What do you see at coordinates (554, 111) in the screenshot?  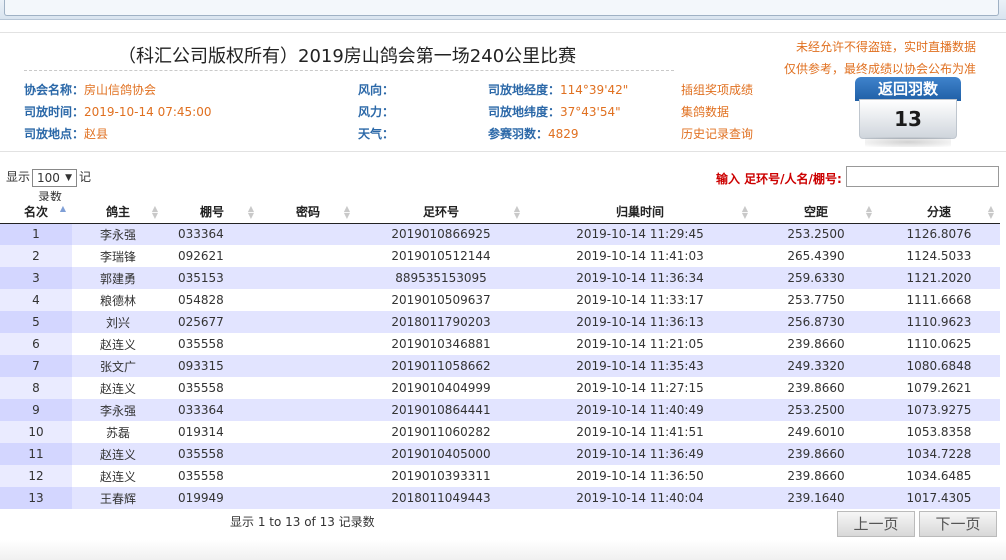 I see `info-latitude: 司放地纬度：37°43'54"` at bounding box center [554, 111].